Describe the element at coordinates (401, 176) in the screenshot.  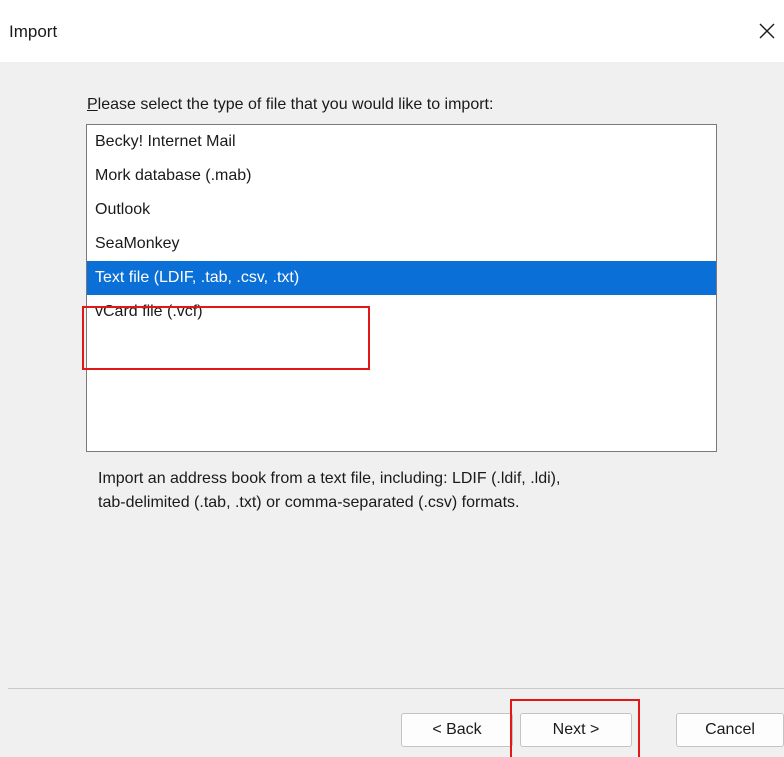
I see `list-item-mork: Mork database (.mab)` at that location.